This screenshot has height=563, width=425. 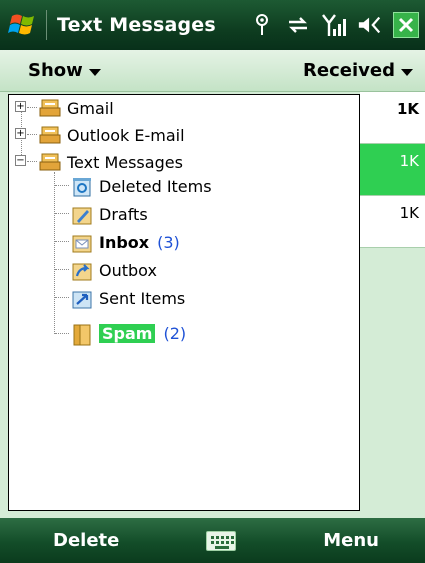 What do you see at coordinates (392, 118) in the screenshot?
I see `size-header: 1K` at bounding box center [392, 118].